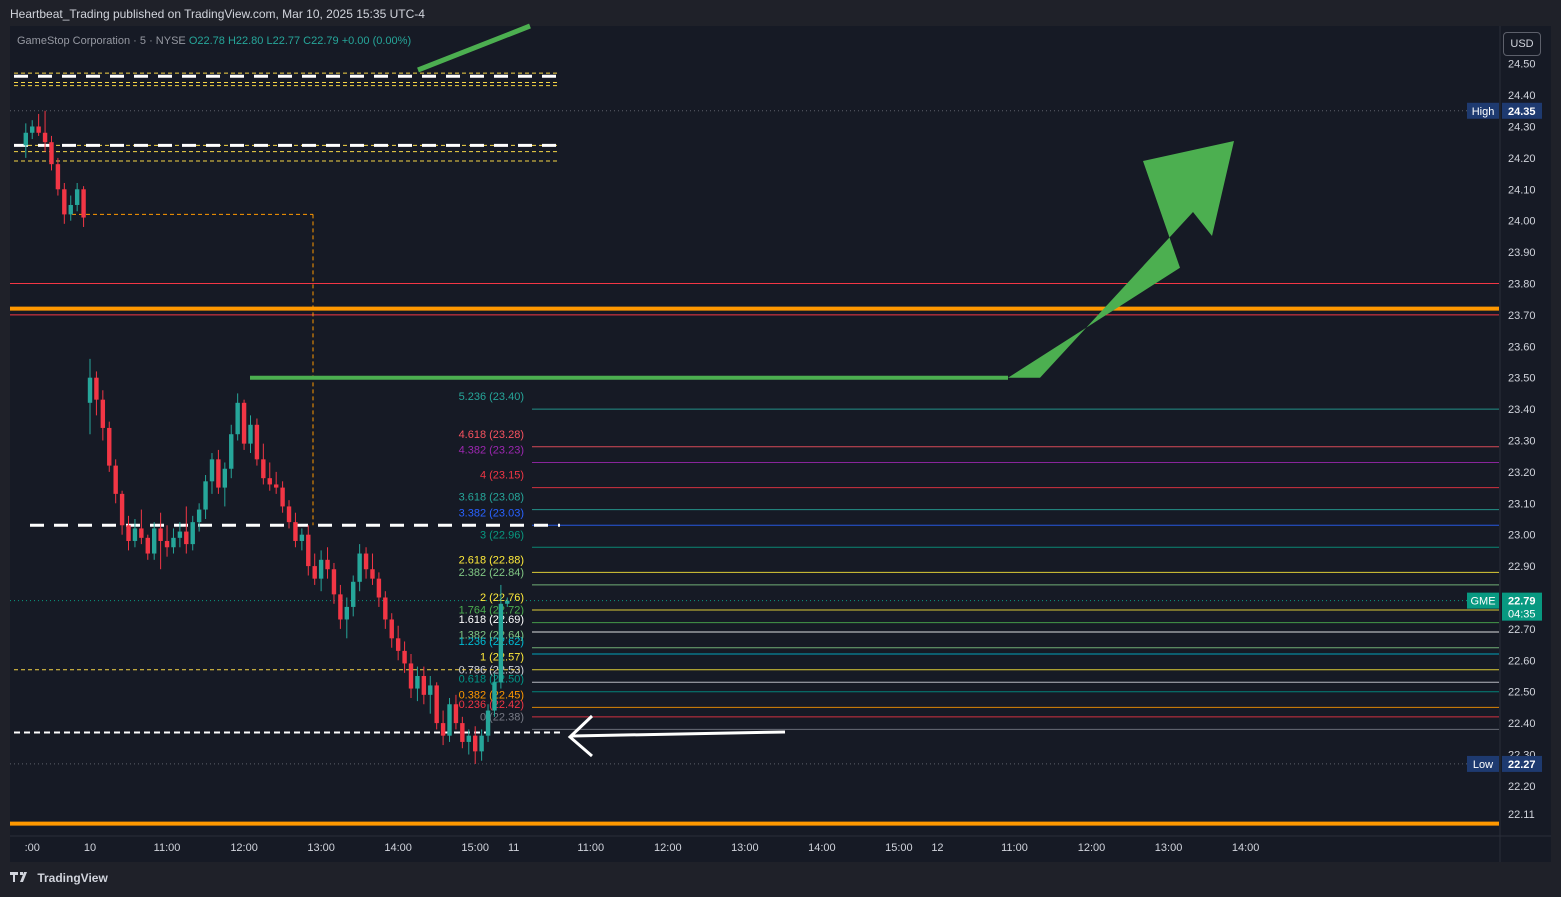 This screenshot has width=1561, height=897. I want to click on x-tick-label-0: :00, so click(32, 848).